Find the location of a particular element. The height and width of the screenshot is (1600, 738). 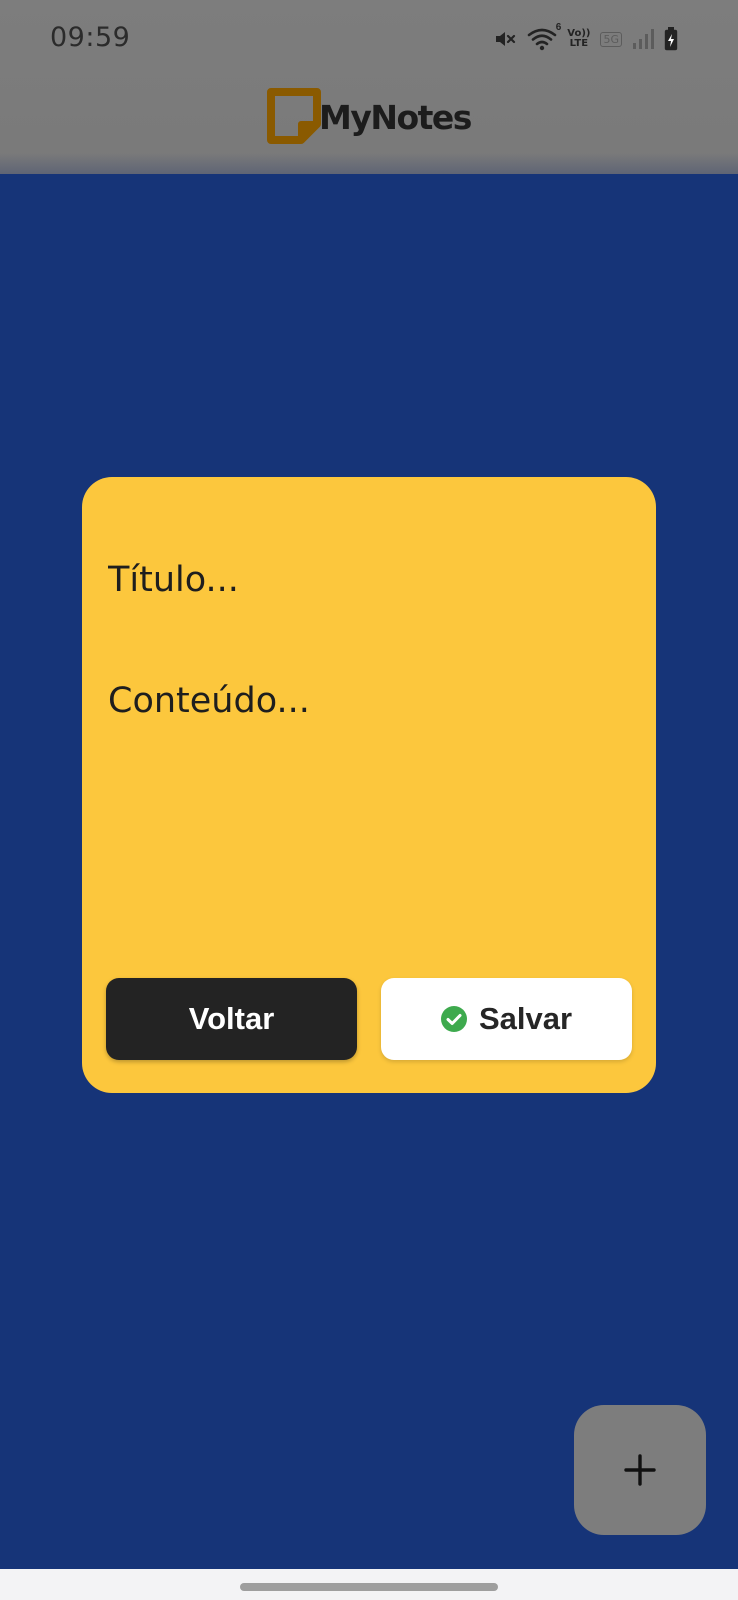

add-note-button is located at coordinates (640, 1470).